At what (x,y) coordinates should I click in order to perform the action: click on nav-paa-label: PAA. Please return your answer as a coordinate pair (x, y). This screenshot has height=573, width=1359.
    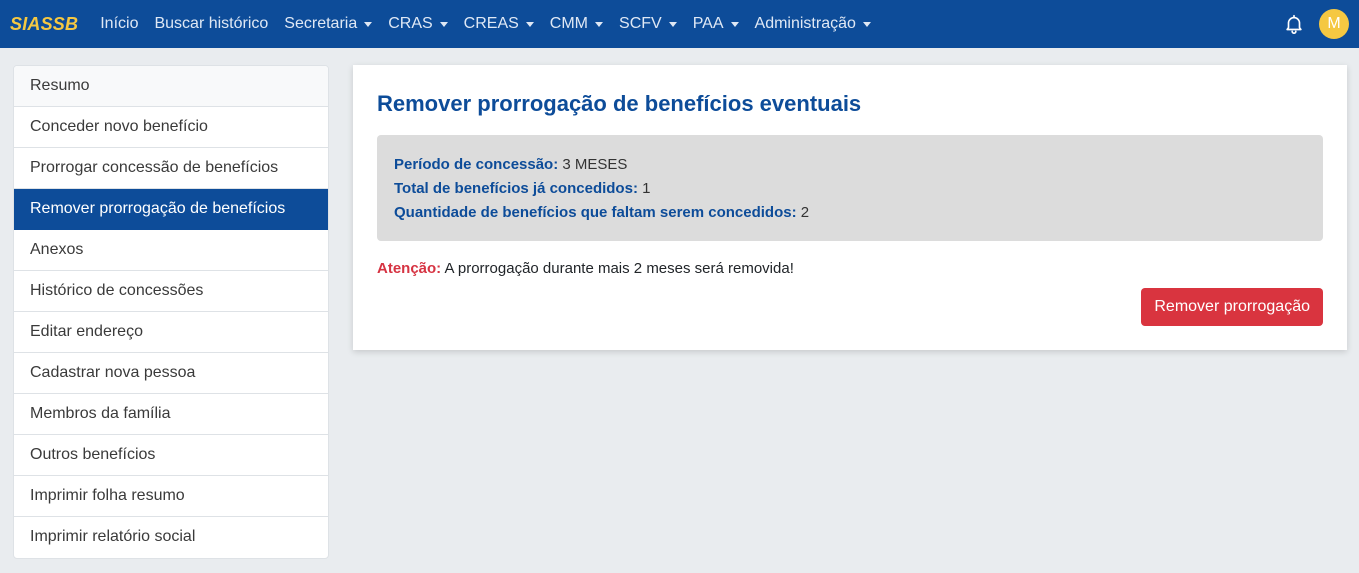
    Looking at the image, I should click on (708, 23).